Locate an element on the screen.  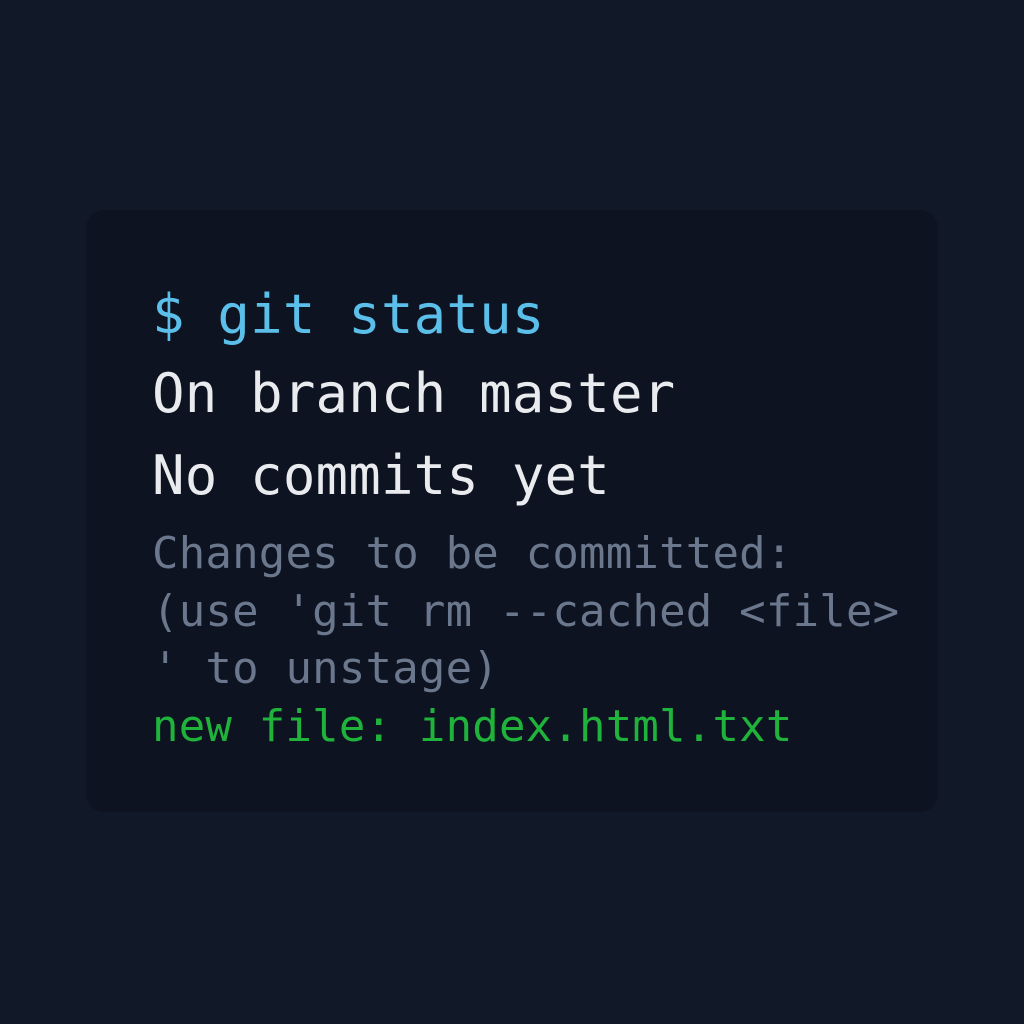
branch-status-line: On branch master is located at coordinates (414, 393).